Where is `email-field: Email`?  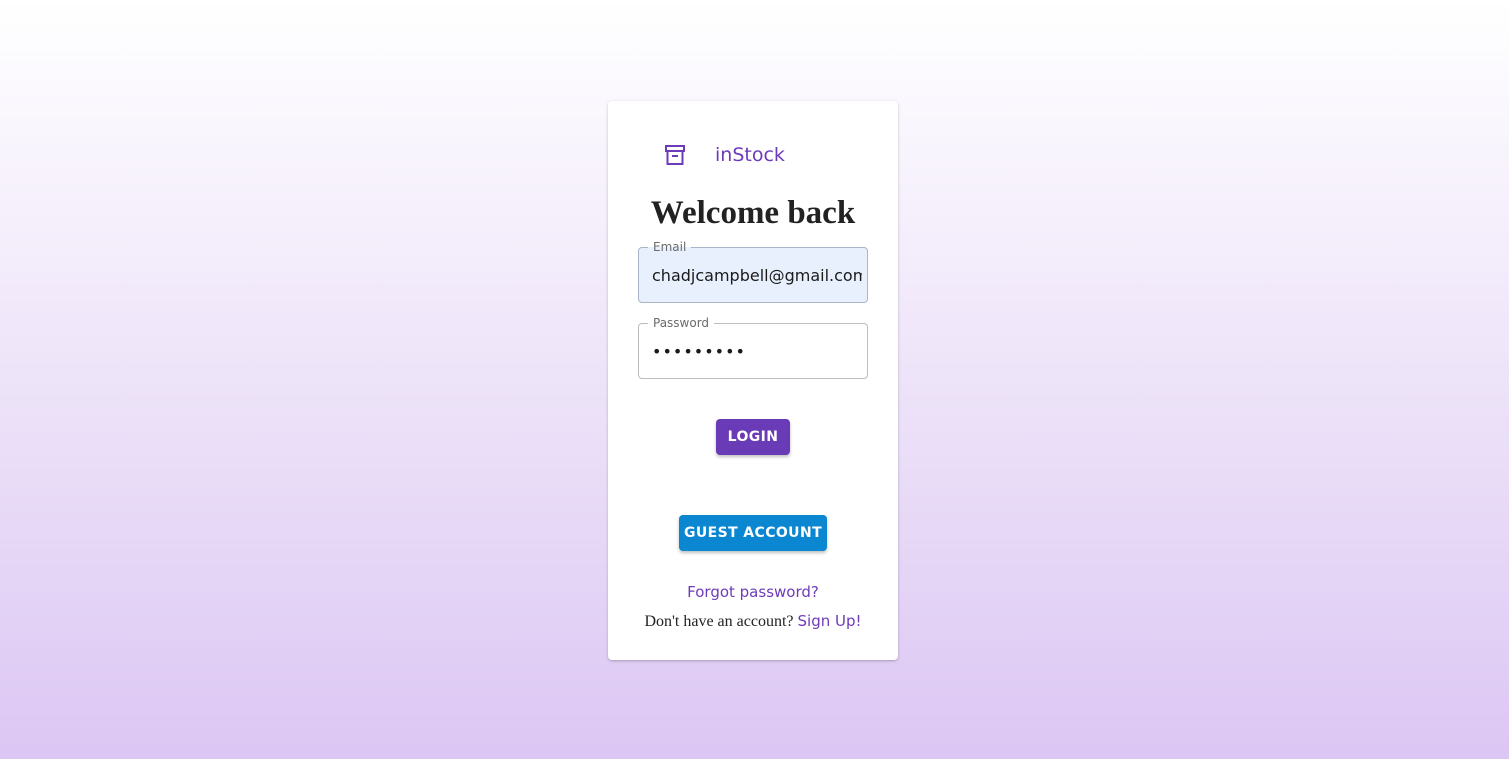 email-field: Email is located at coordinates (753, 271).